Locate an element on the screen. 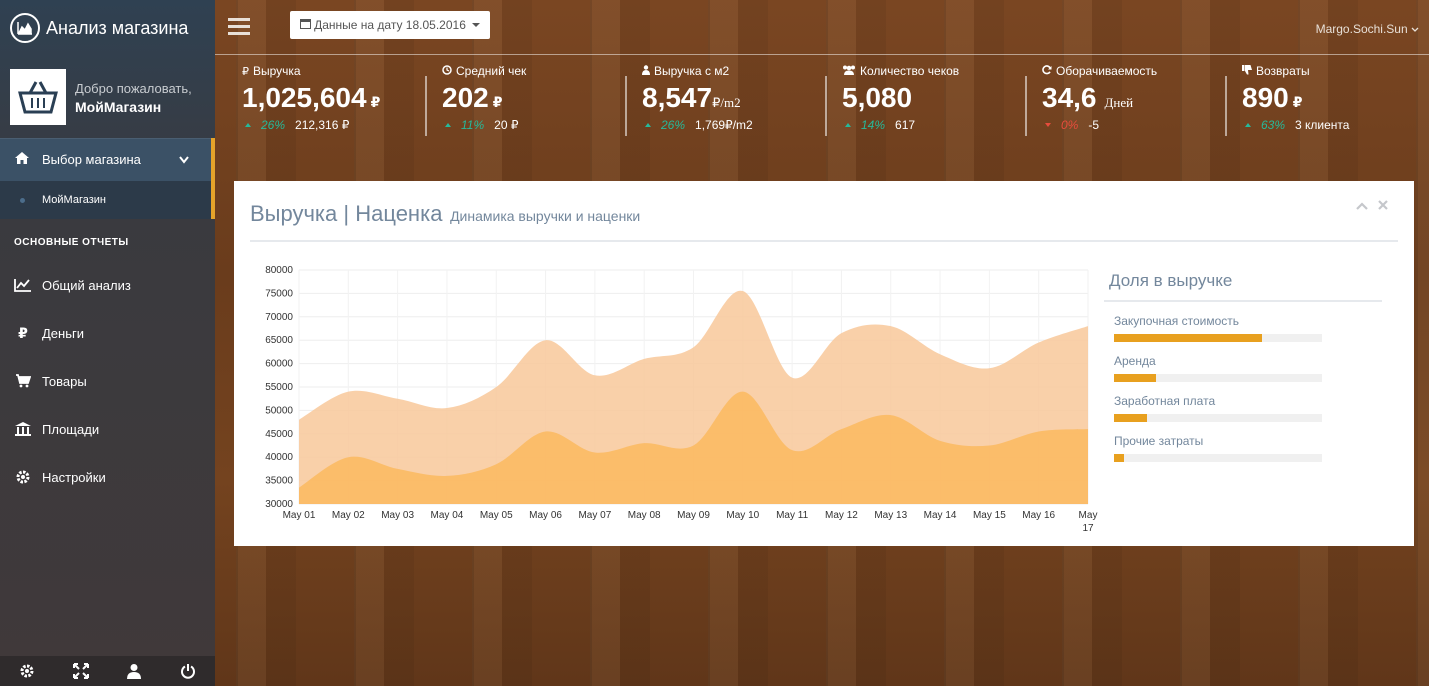  sidebar-item-money: ₽ Деньги is located at coordinates (107, 333).